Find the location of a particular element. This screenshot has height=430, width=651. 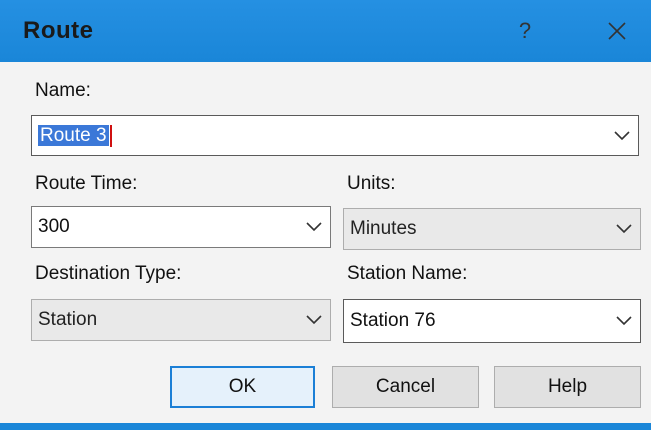

route-time-value: 300 is located at coordinates (54, 226).